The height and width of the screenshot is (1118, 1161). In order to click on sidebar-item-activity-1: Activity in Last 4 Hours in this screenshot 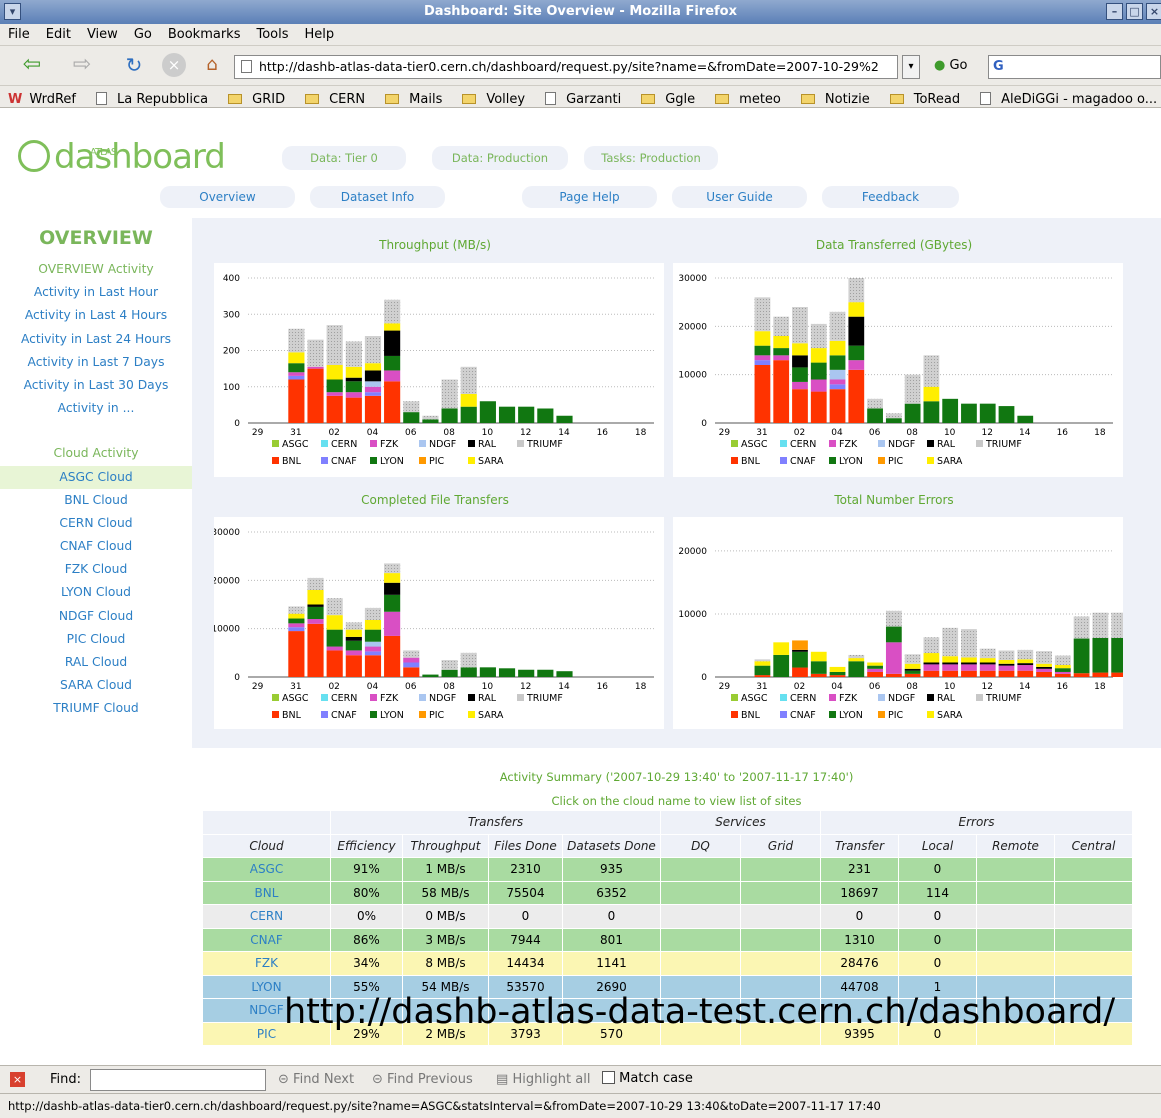, I will do `click(96, 315)`.